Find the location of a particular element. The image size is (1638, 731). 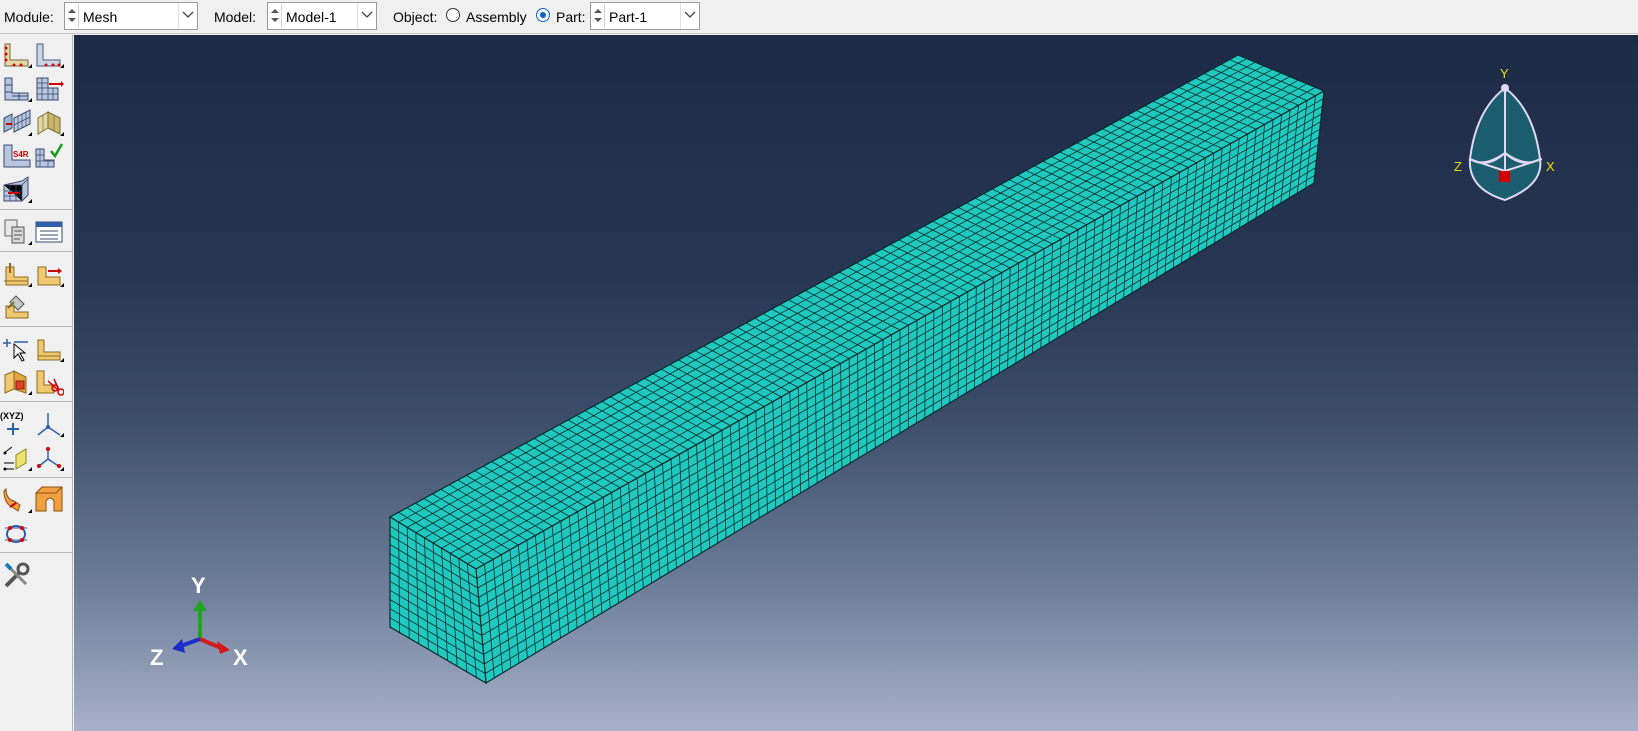

model-spin is located at coordinates (275, 16).